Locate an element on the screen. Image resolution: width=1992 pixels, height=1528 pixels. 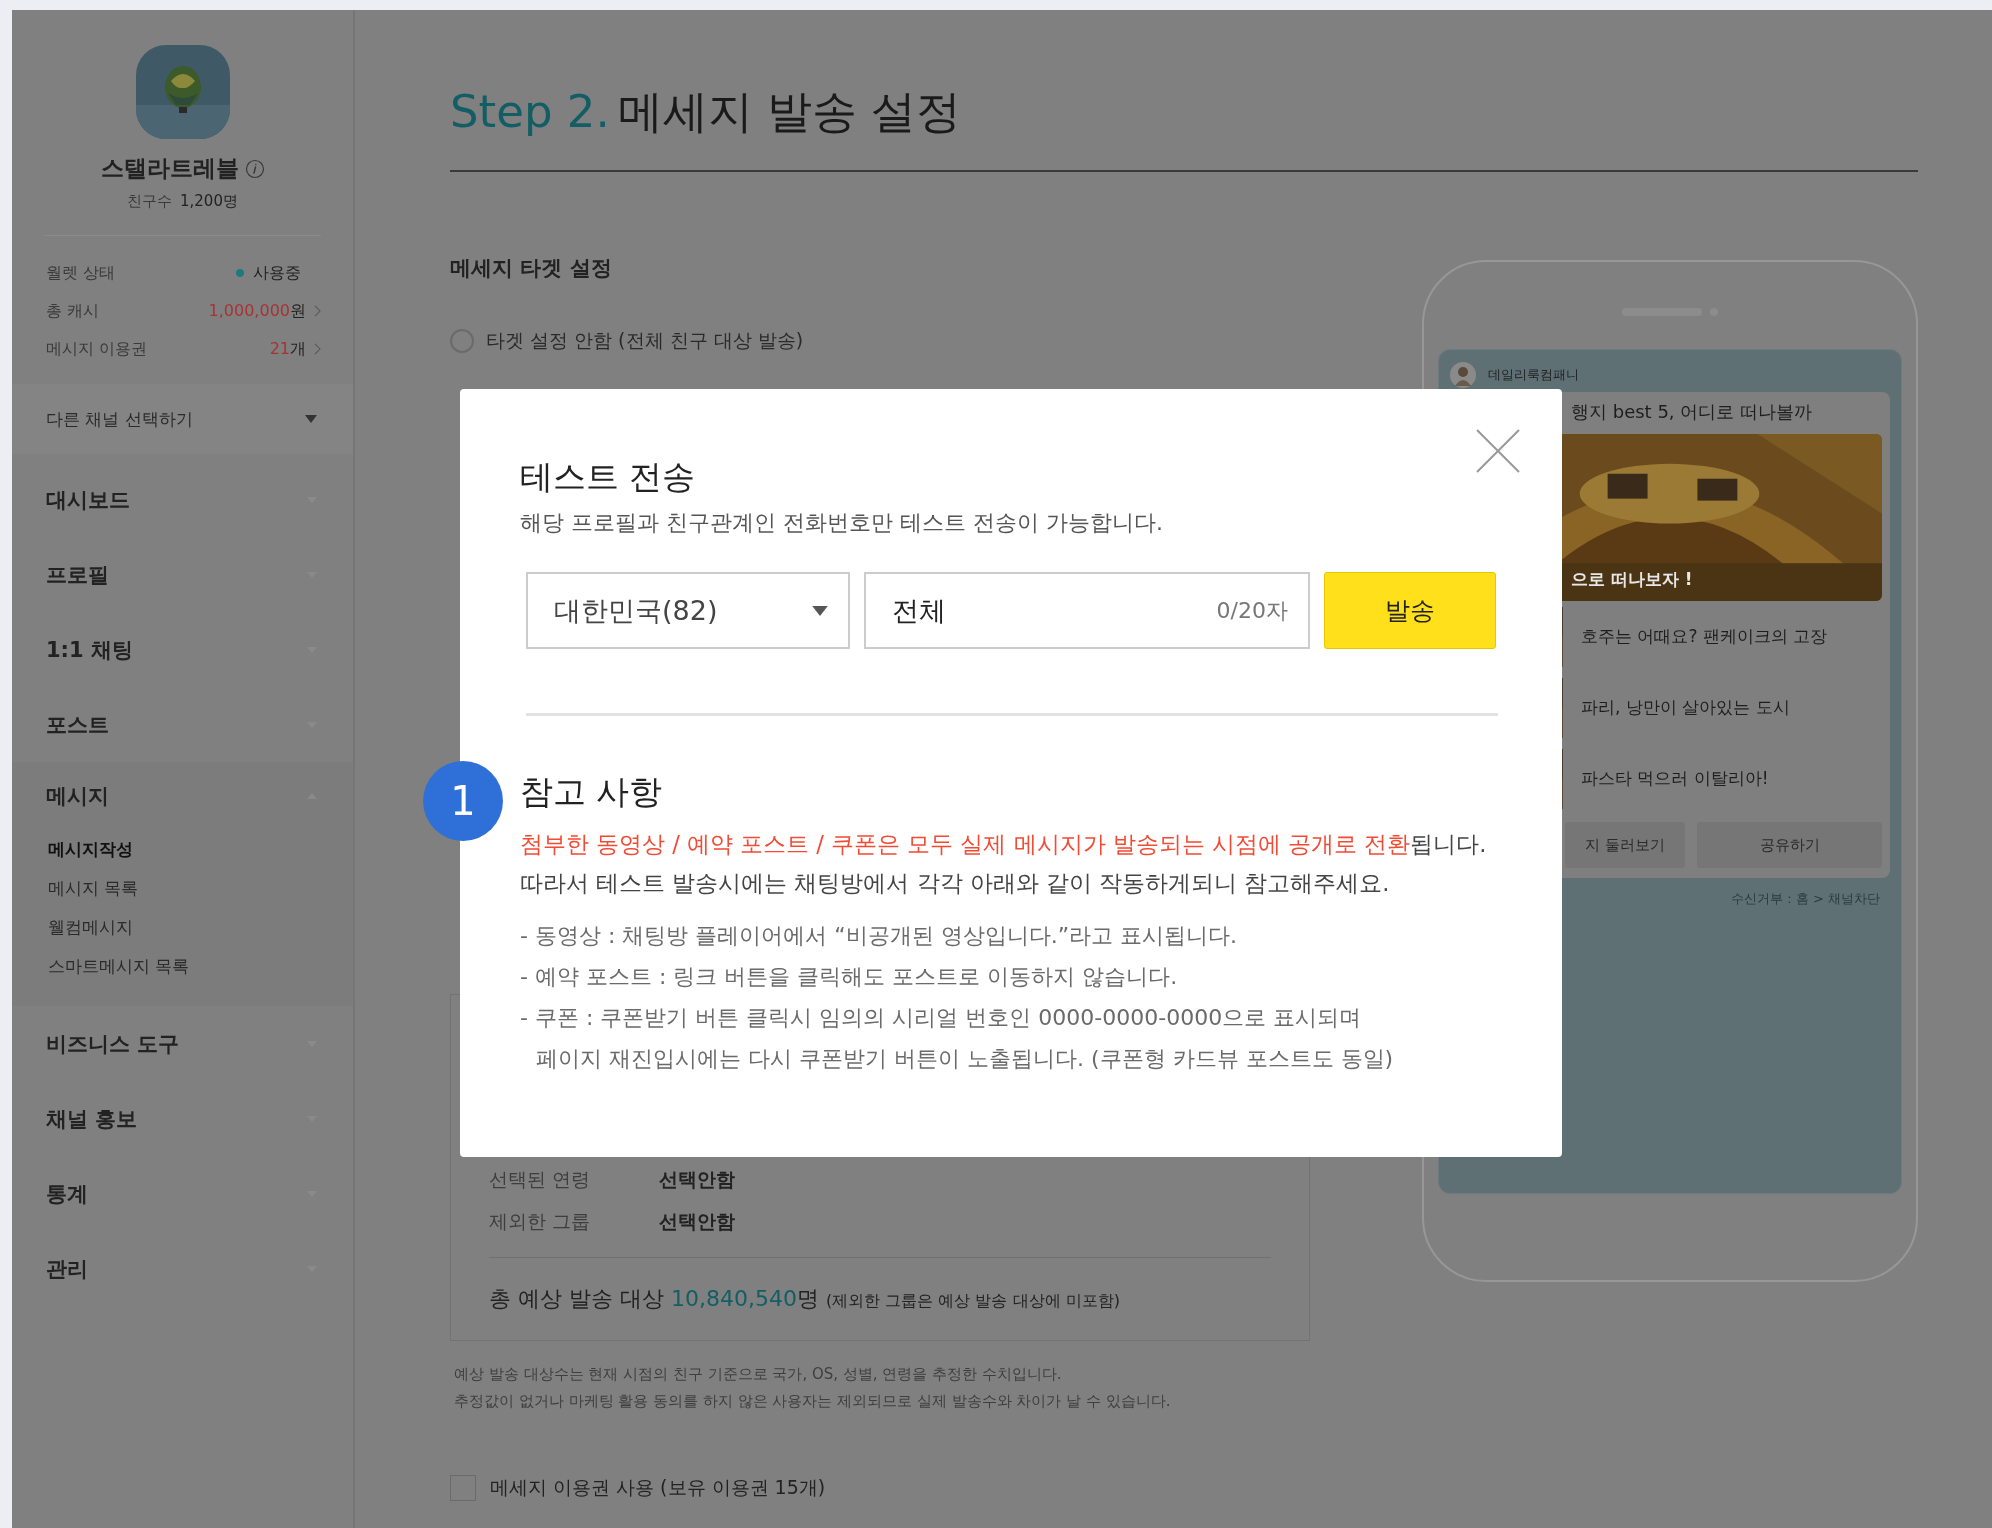
menu-item: 포스트 is located at coordinates (182, 724).